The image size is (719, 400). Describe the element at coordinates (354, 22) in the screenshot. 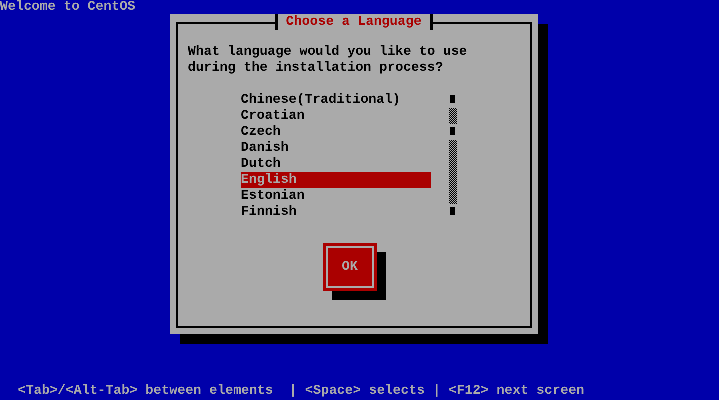

I see `dialog-title: Choose a Language` at that location.